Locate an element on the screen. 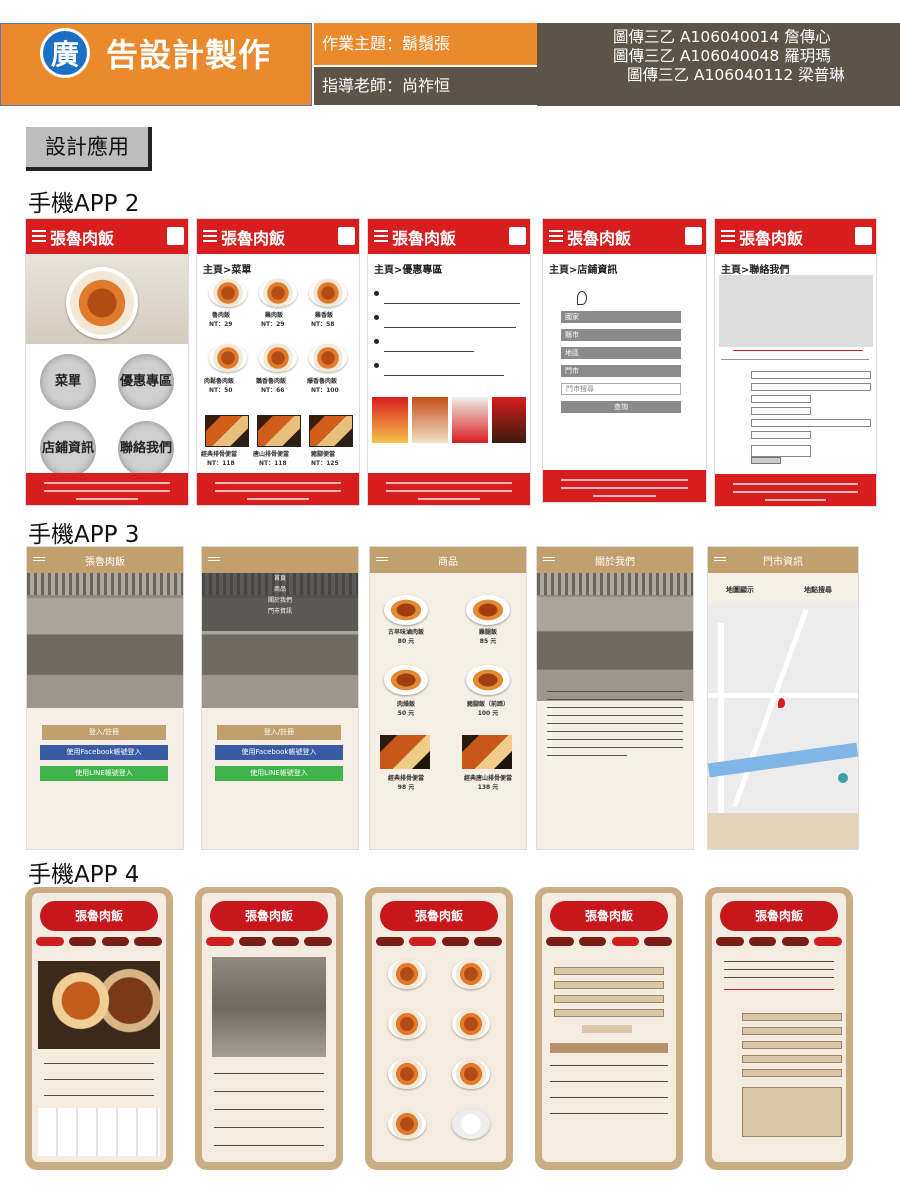  circle-button-promo: 優惠專區 is located at coordinates (146, 382).